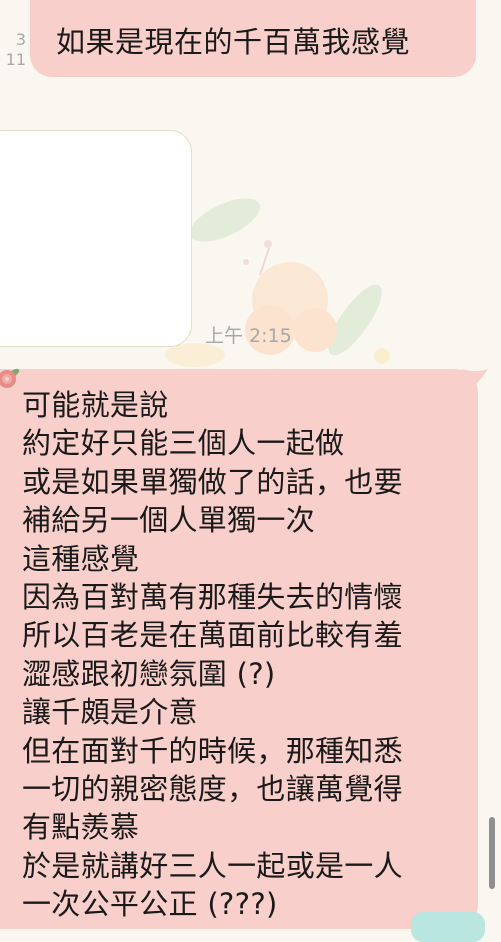 This screenshot has width=501, height=942. I want to click on read-count: 3, so click(20, 39).